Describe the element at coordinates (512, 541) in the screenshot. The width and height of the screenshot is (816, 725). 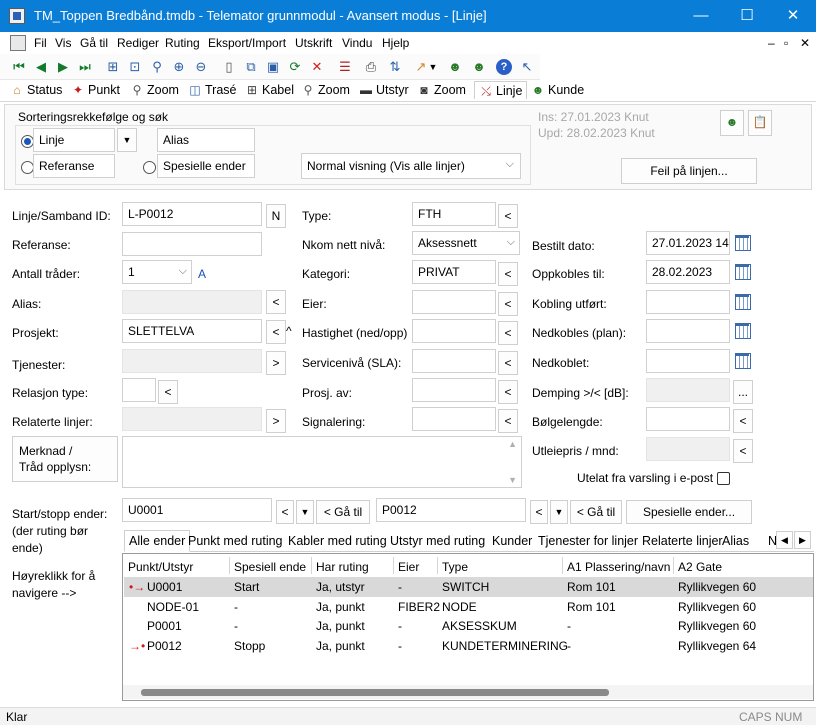
I see `gtab-kunder: Kunder` at that location.